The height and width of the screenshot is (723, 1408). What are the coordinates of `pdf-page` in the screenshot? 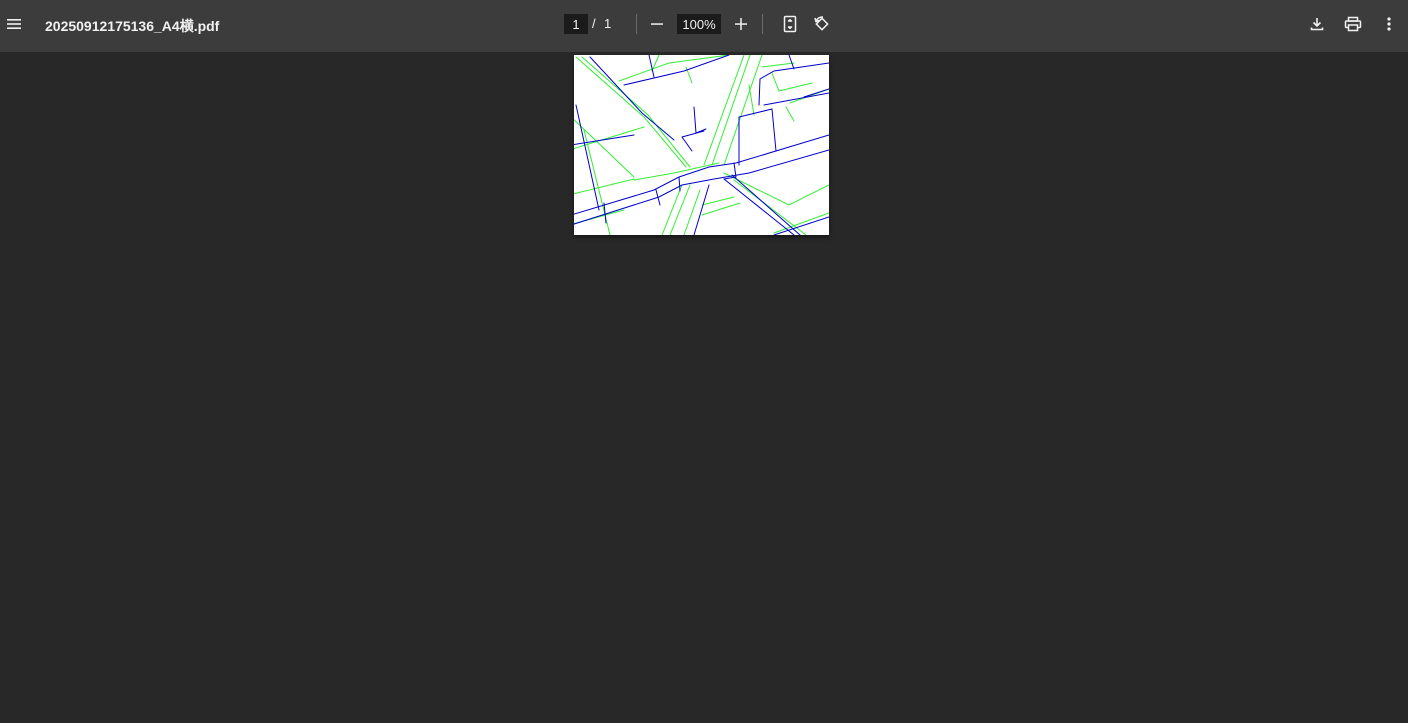 It's located at (701, 145).